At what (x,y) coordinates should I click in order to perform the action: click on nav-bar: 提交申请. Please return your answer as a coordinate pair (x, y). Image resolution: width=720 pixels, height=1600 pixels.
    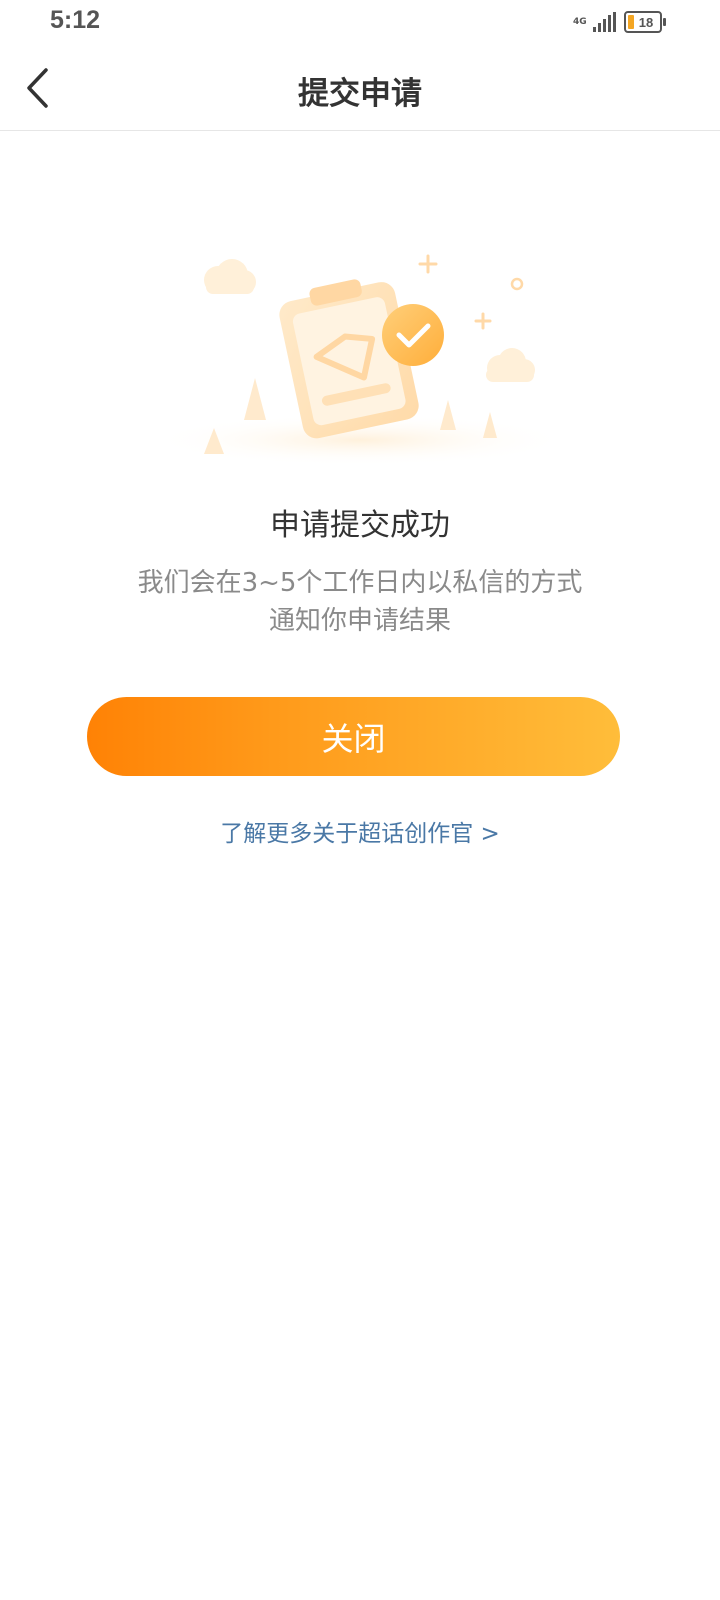
    Looking at the image, I should click on (360, 87).